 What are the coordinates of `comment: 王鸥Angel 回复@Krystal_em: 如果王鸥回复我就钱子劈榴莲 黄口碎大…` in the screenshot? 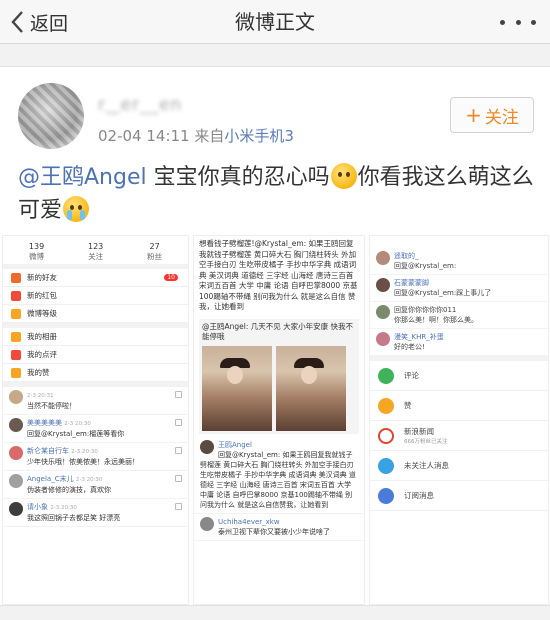 It's located at (279, 475).